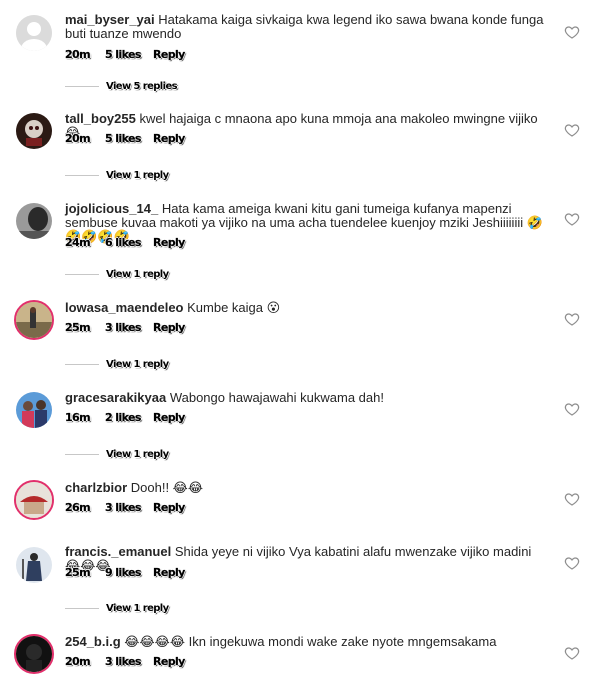  I want to click on comment-body: Dooh!! 😂😂, so click(167, 487).